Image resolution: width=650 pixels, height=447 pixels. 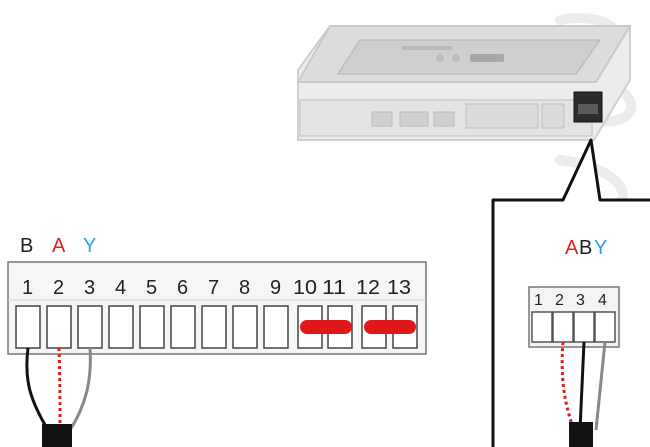 What do you see at coordinates (600, 386) in the screenshot?
I see `callout-wire-y` at bounding box center [600, 386].